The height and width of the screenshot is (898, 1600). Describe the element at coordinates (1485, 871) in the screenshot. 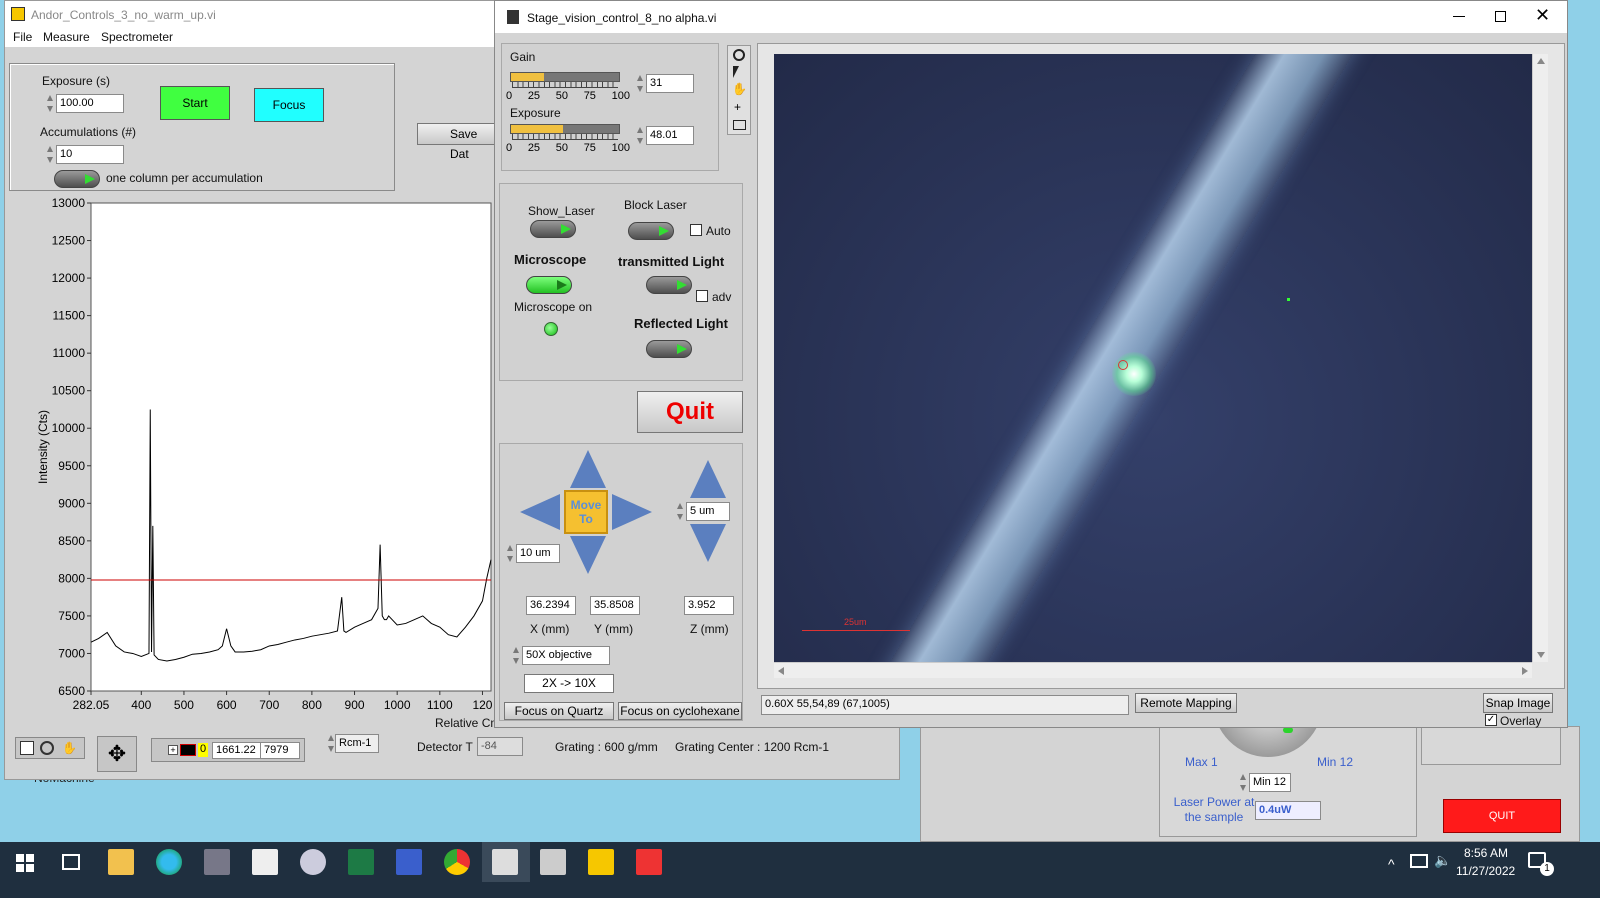

I see `clock-date: 11/27/2022` at that location.